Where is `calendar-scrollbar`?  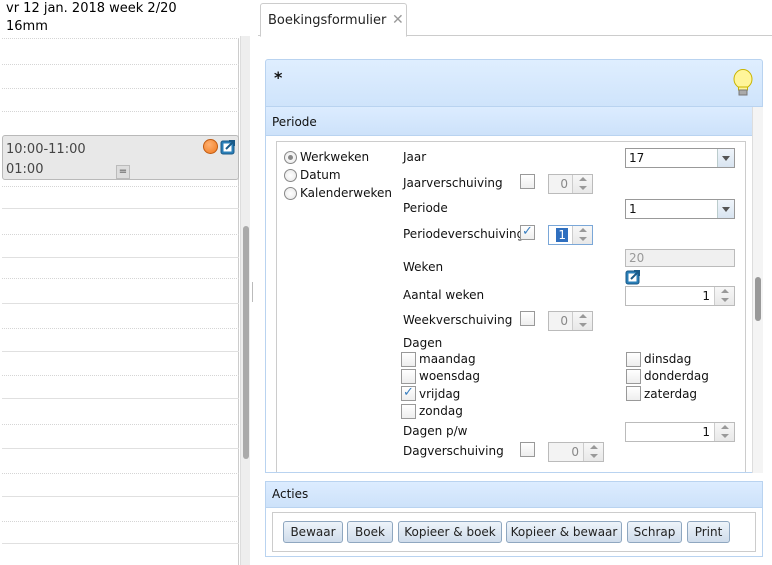 calendar-scrollbar is located at coordinates (245, 300).